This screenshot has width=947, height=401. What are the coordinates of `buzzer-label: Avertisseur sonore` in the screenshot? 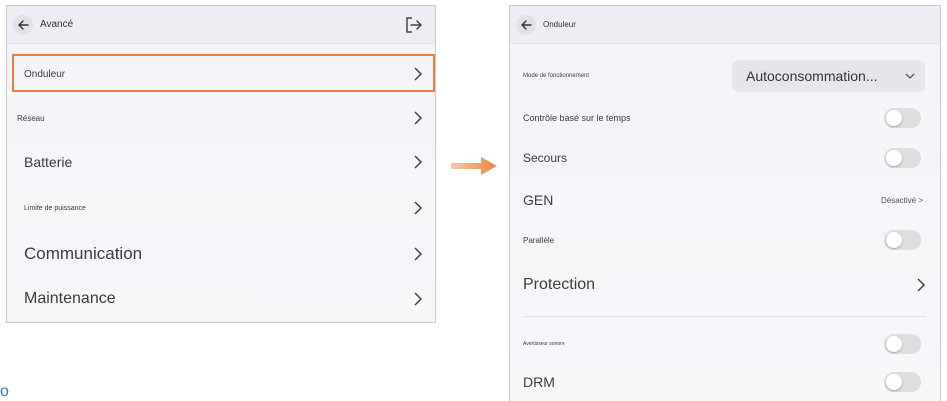 It's located at (544, 344).